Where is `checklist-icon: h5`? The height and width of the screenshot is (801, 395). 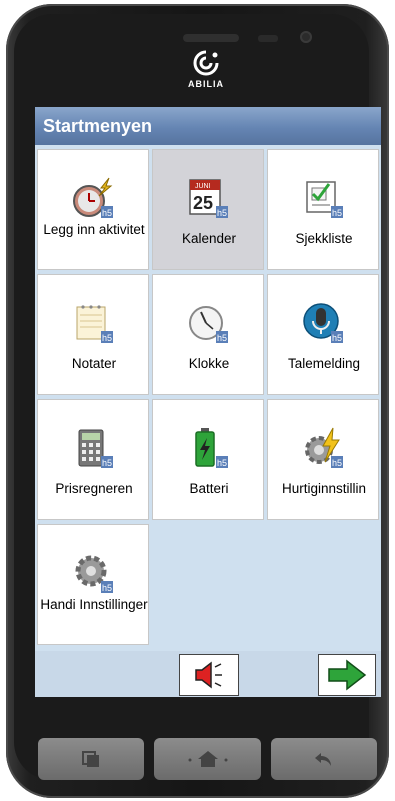 checklist-icon: h5 is located at coordinates (324, 199).